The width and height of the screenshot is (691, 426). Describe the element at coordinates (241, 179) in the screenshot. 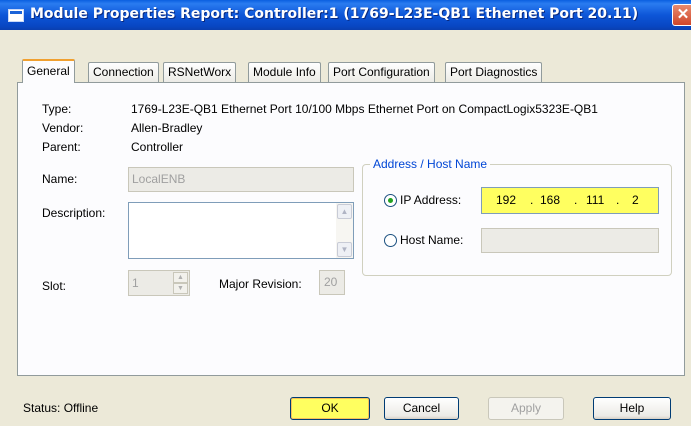

I see `name-field: LocalENB` at that location.